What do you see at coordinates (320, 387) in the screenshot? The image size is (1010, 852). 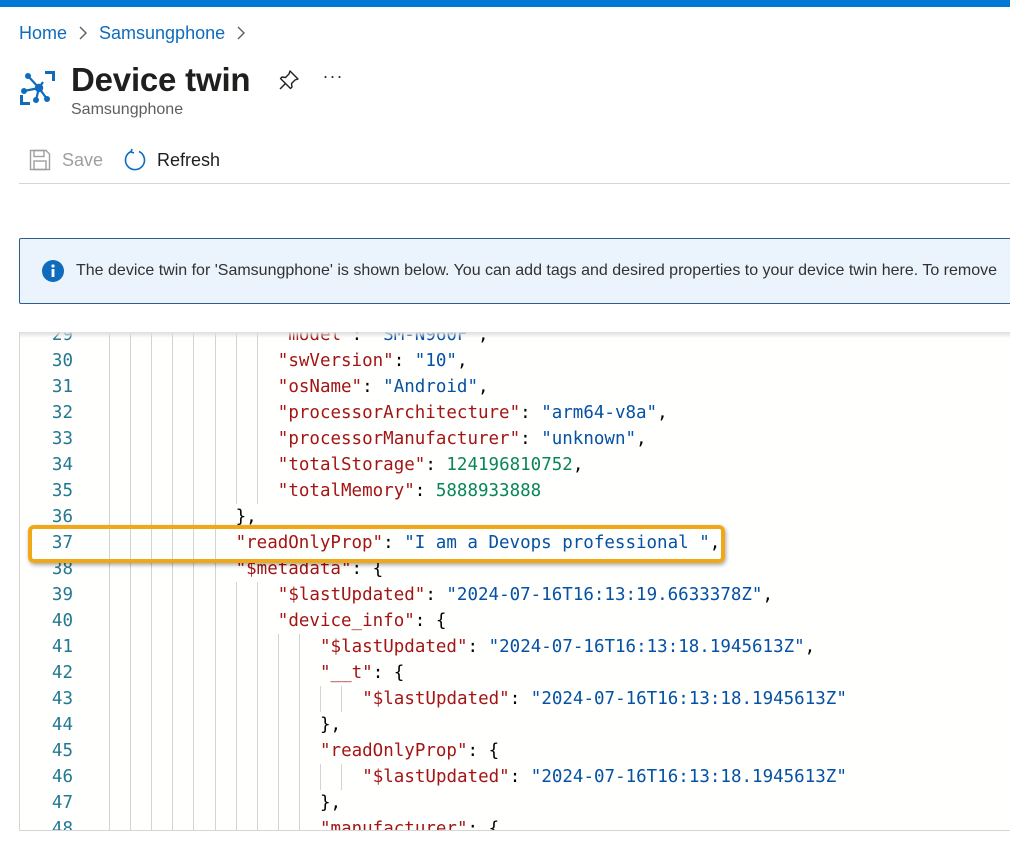 I see `json-key-token: "osName"` at bounding box center [320, 387].